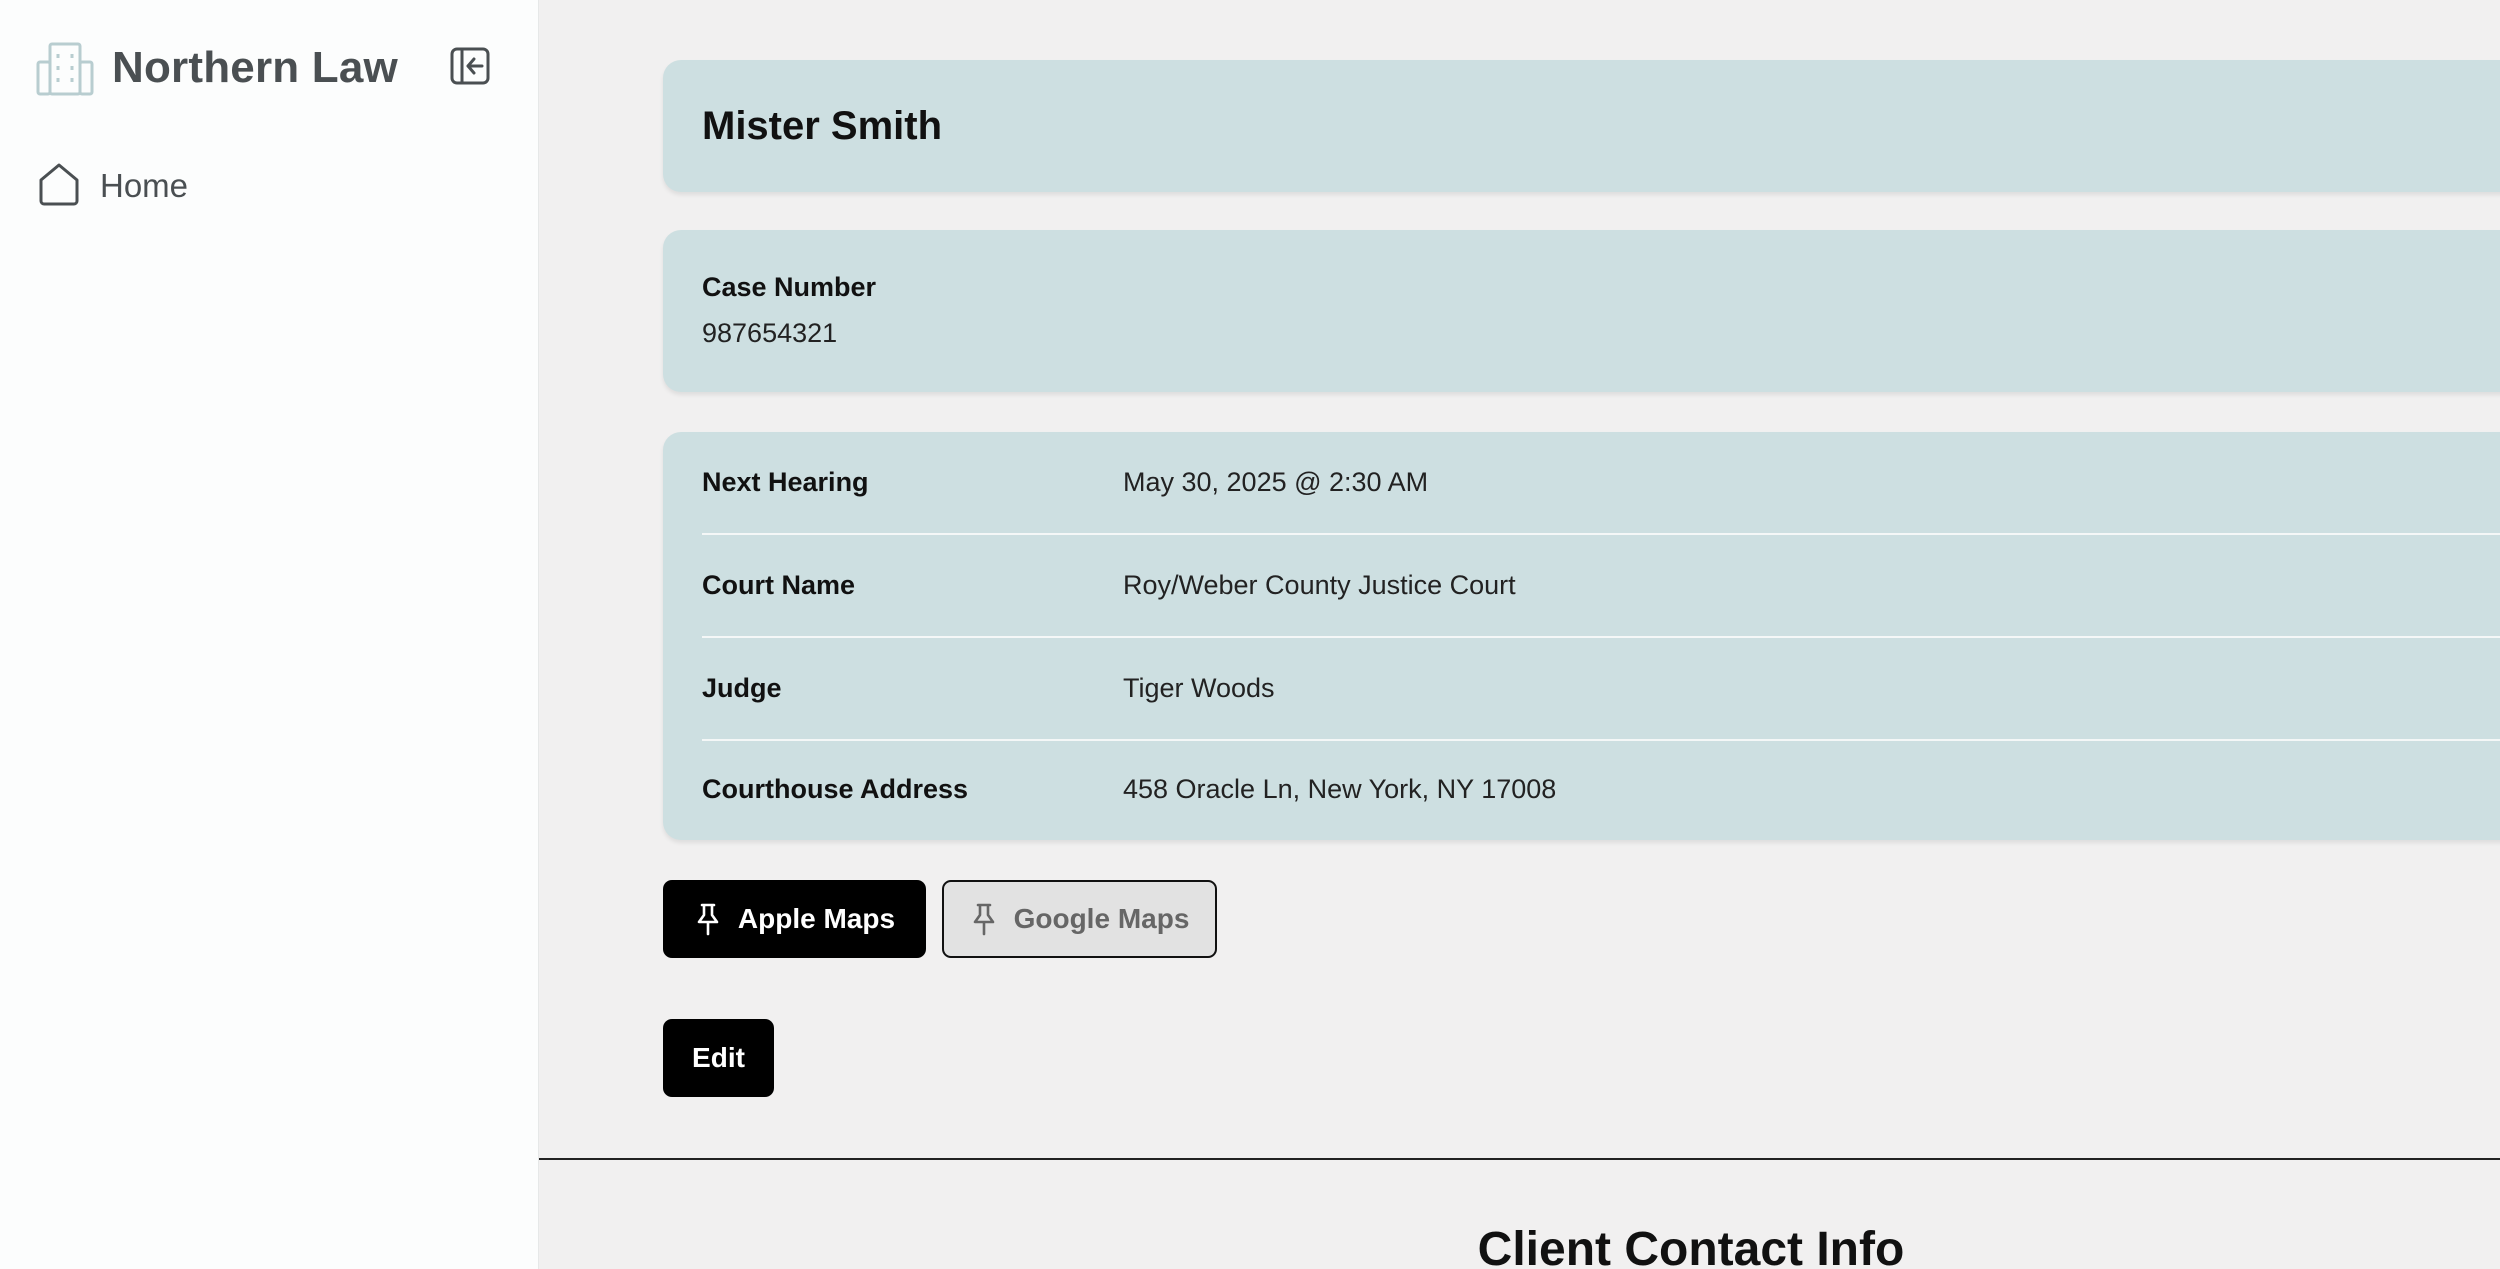 This screenshot has height=1269, width=2500. What do you see at coordinates (59, 186) in the screenshot?
I see `home-icon` at bounding box center [59, 186].